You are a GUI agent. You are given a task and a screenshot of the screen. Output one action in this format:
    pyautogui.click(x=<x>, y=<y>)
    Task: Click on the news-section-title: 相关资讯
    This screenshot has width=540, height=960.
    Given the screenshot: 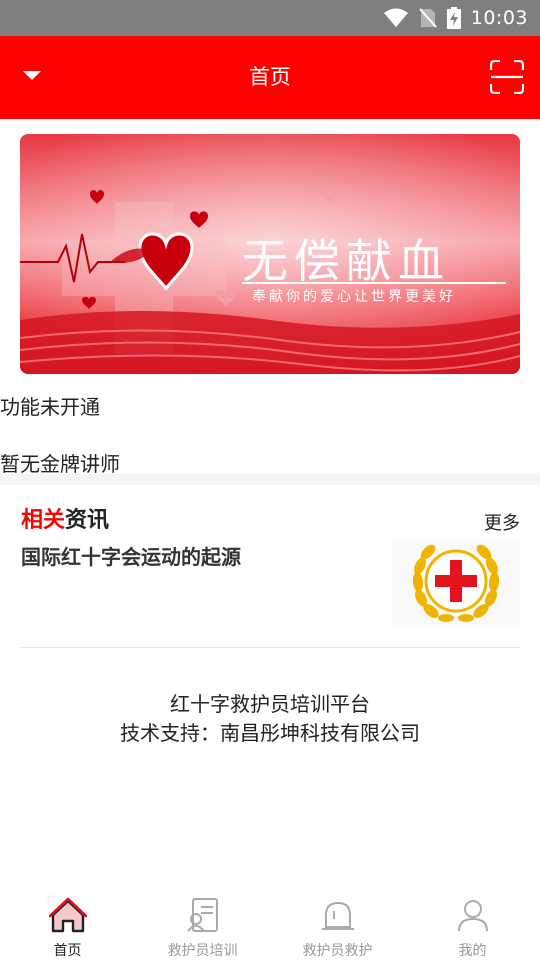 What is the action you would take?
    pyautogui.click(x=65, y=518)
    